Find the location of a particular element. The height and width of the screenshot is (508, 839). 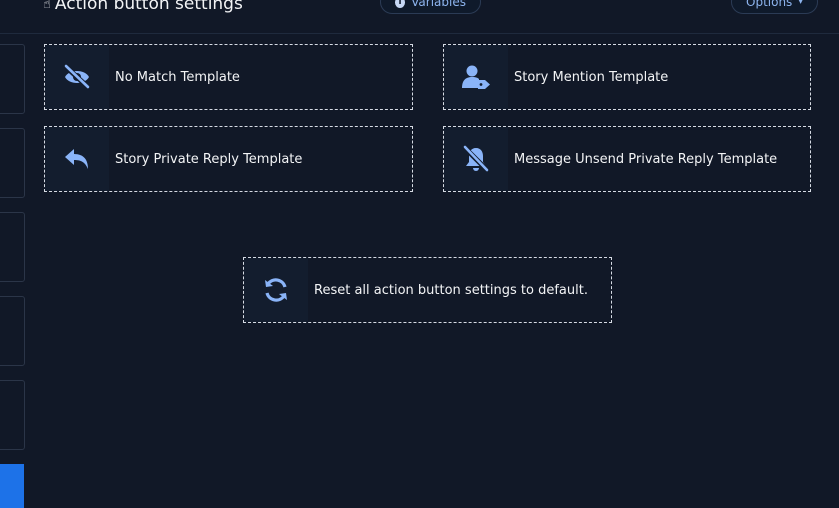

no-match-template-card: No Match Template is located at coordinates (228, 77).